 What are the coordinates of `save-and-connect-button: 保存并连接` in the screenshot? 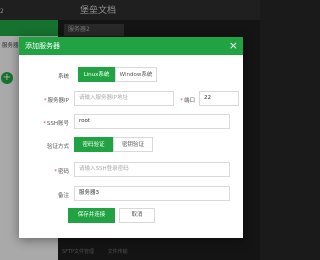 It's located at (91, 215).